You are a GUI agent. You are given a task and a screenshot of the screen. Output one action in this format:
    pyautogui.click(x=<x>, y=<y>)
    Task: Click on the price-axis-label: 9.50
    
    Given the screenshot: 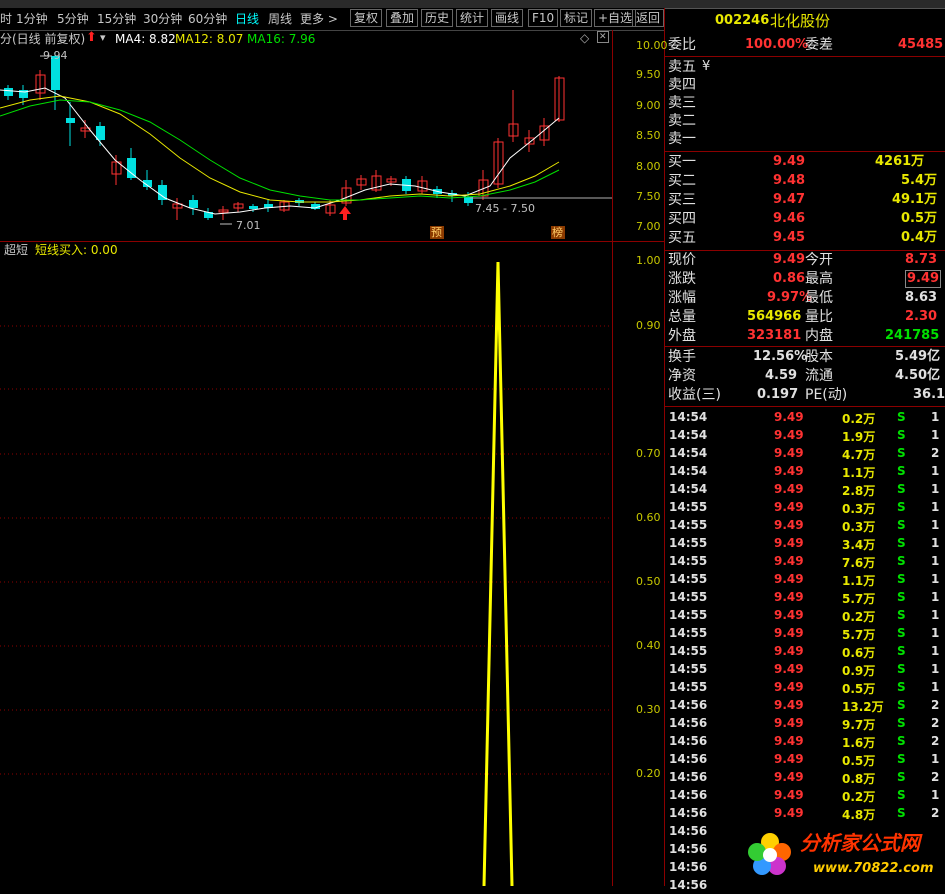 What is the action you would take?
    pyautogui.click(x=648, y=74)
    